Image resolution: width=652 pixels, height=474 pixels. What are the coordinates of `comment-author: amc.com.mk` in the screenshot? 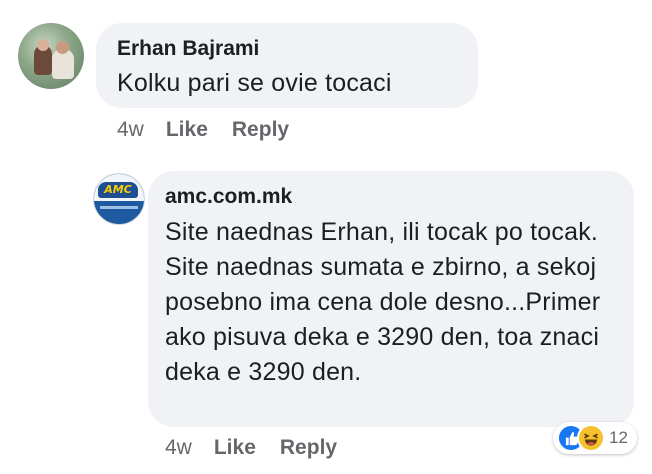 It's located at (228, 197).